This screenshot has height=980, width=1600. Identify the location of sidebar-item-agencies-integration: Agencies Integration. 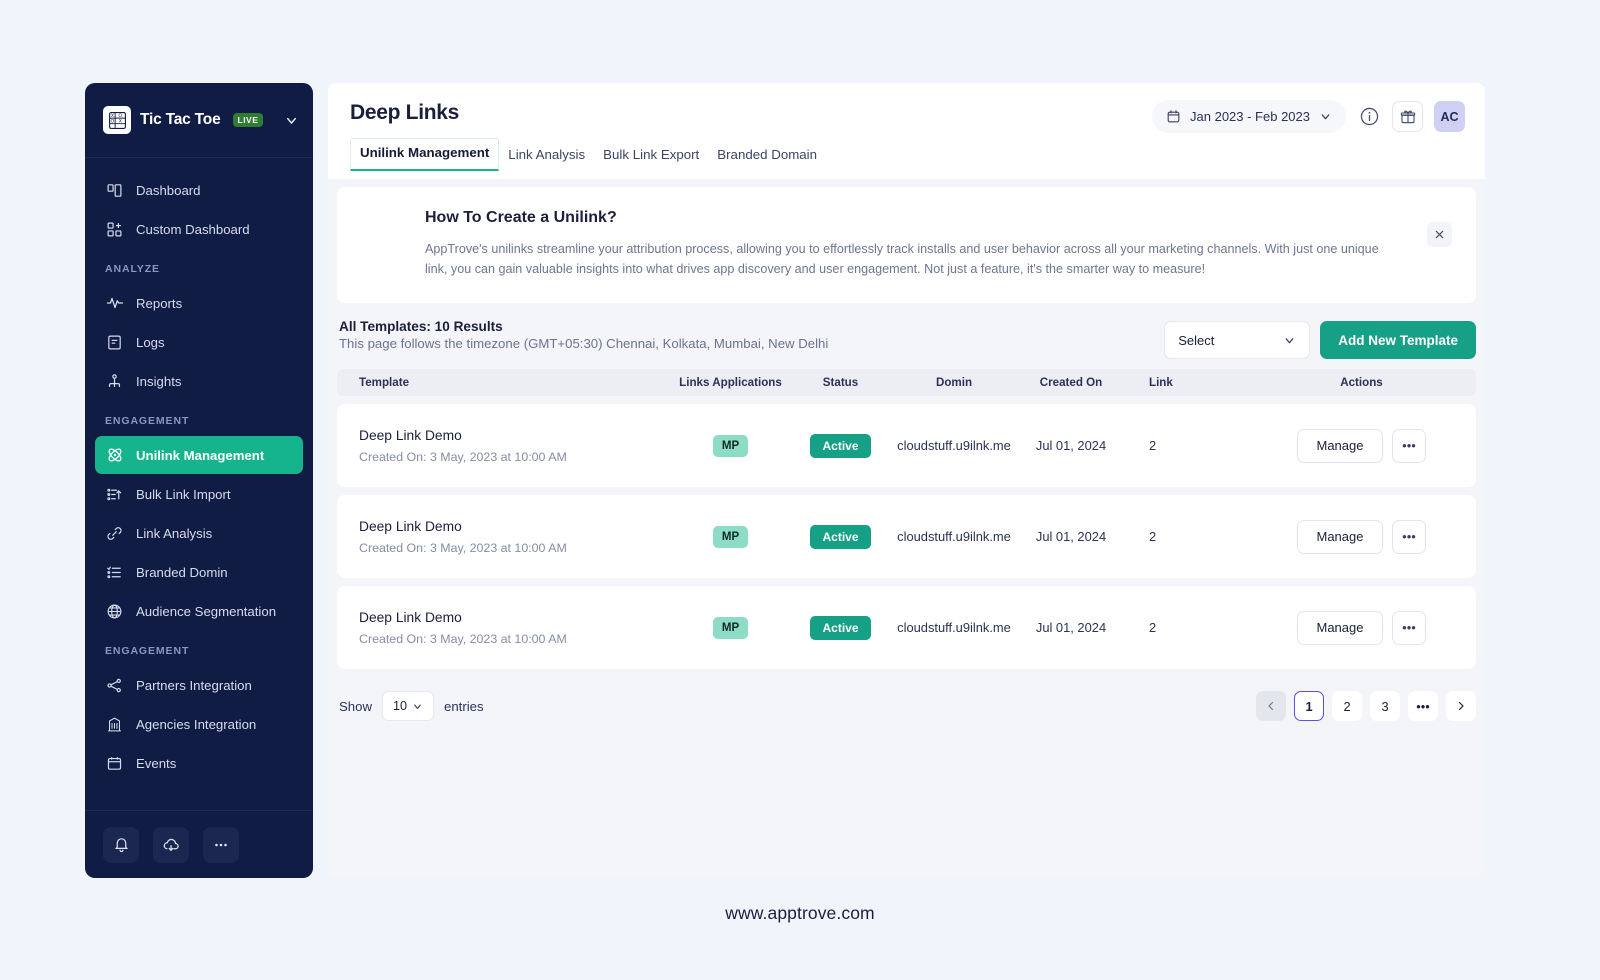
(199, 724).